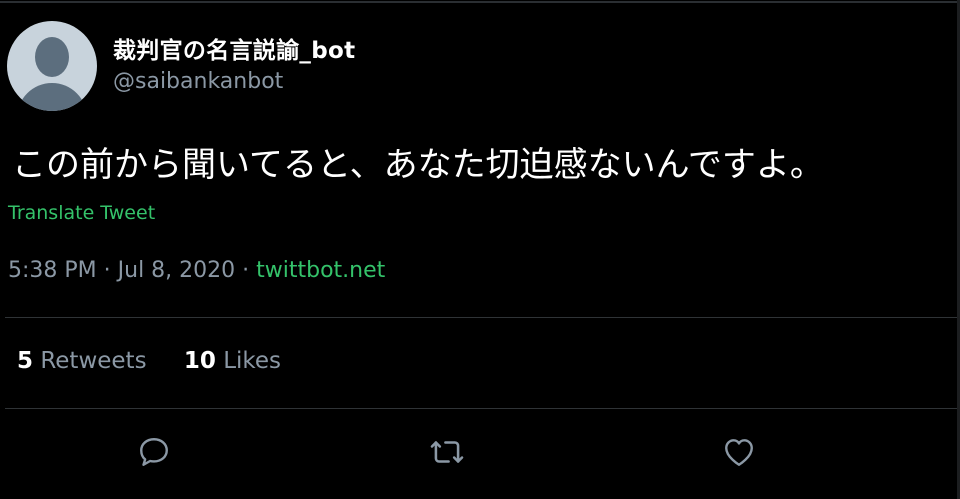  What do you see at coordinates (252, 361) in the screenshot?
I see `likes-label: Likes` at bounding box center [252, 361].